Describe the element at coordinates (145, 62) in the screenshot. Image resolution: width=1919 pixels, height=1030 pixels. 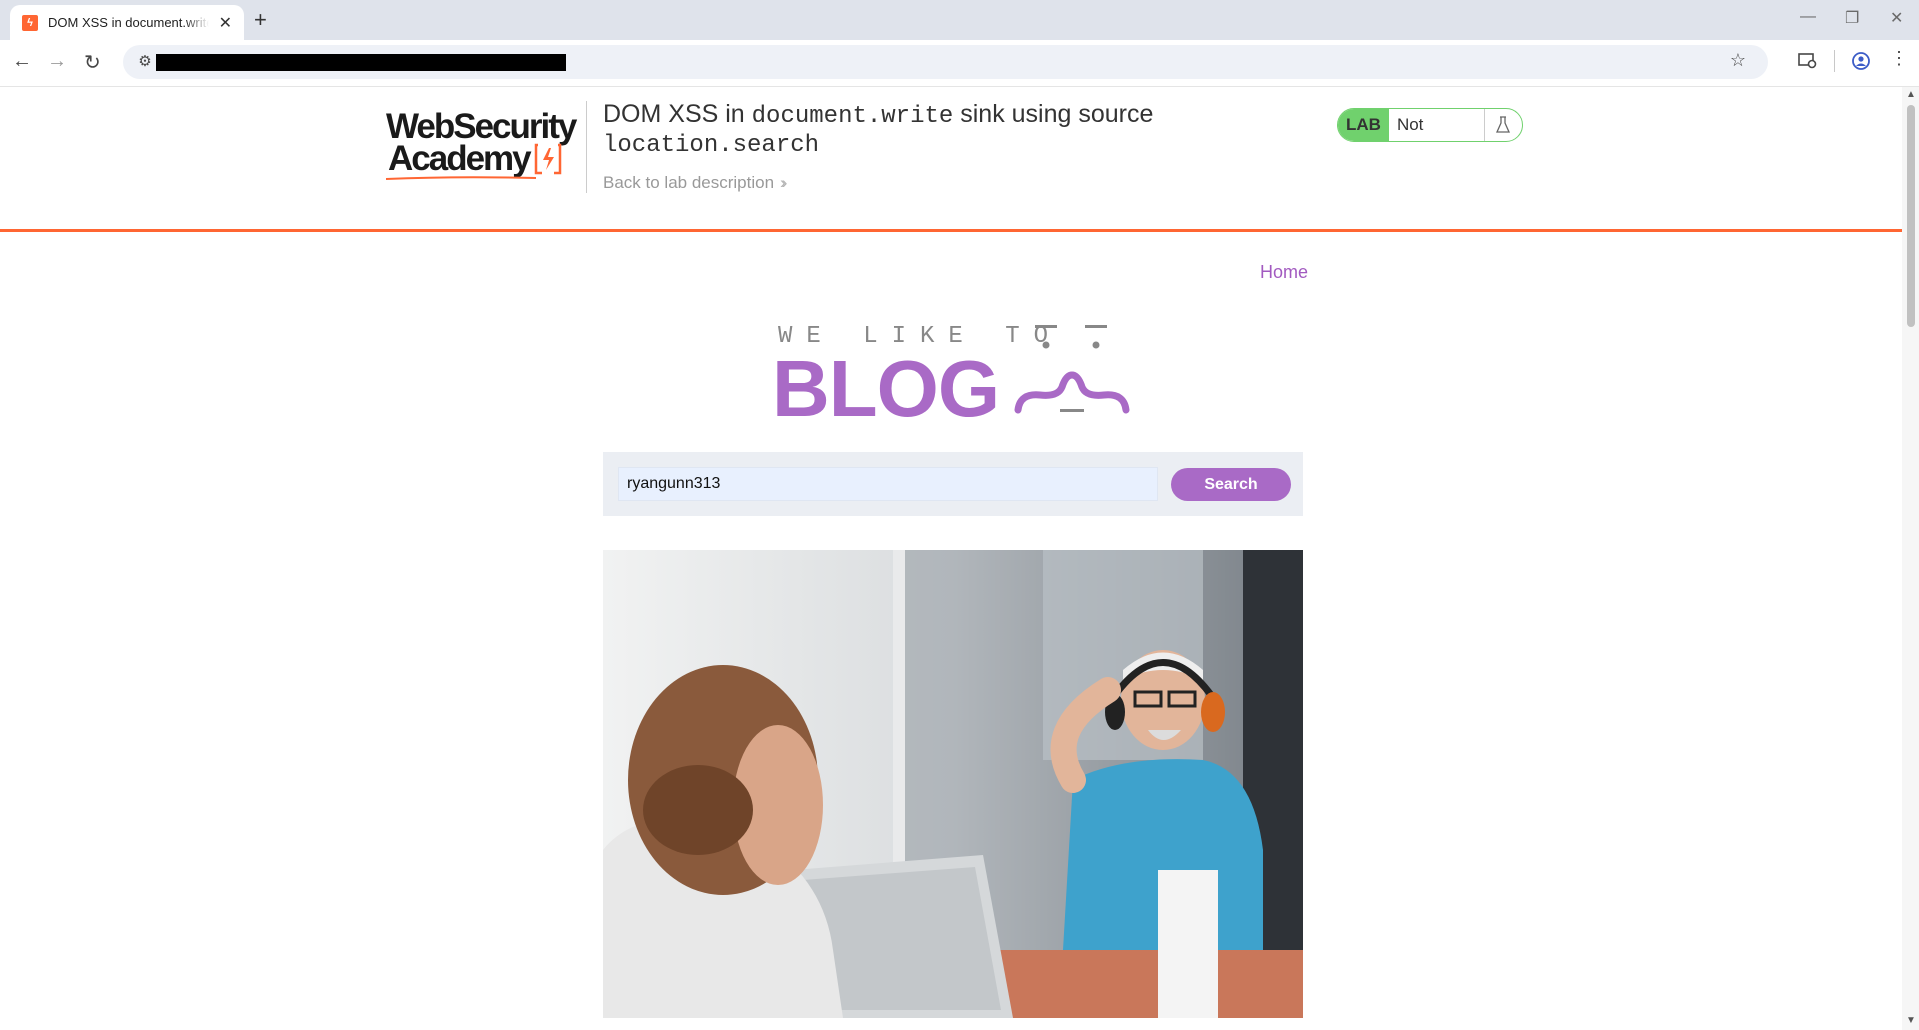
I see `site-info-icon: ⚙` at that location.